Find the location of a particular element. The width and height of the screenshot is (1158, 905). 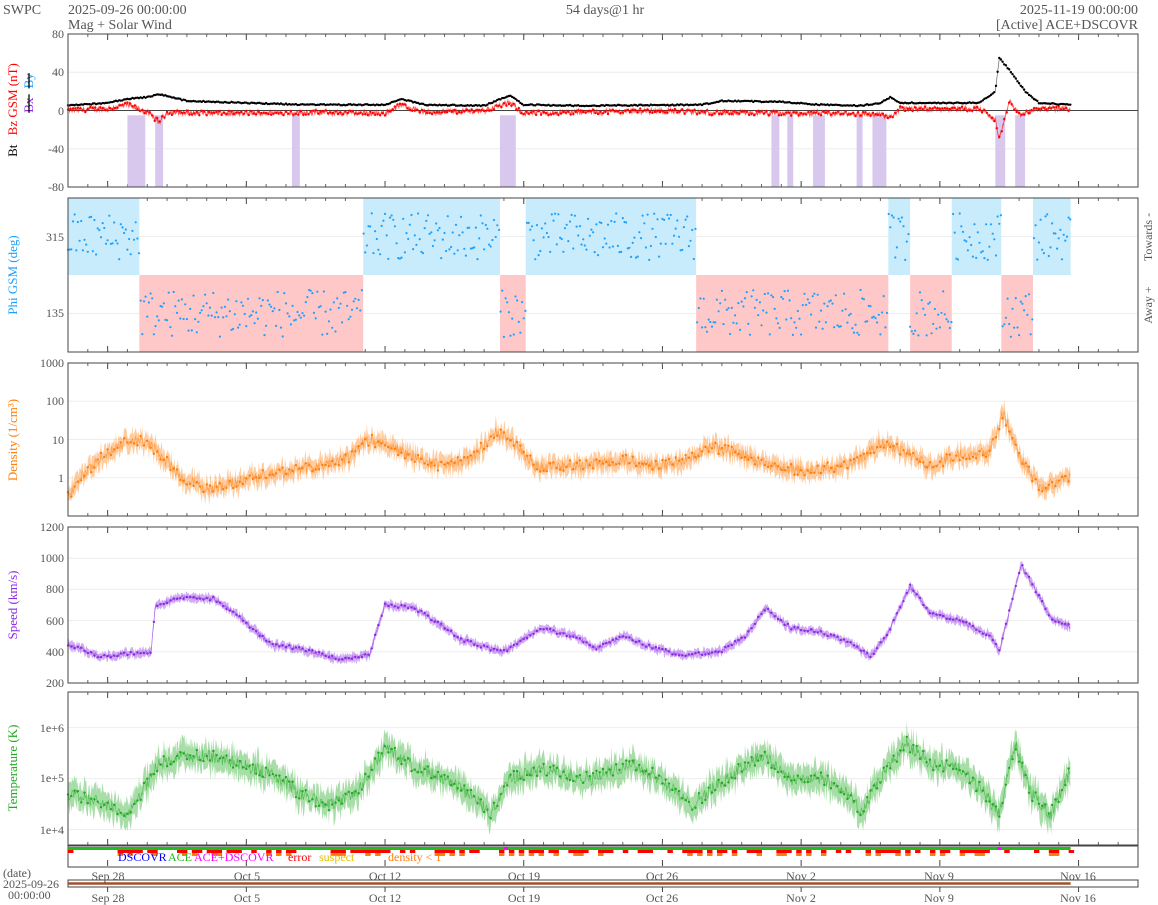

temperature-ylabel: Temperature (K) is located at coordinates (12, 768).